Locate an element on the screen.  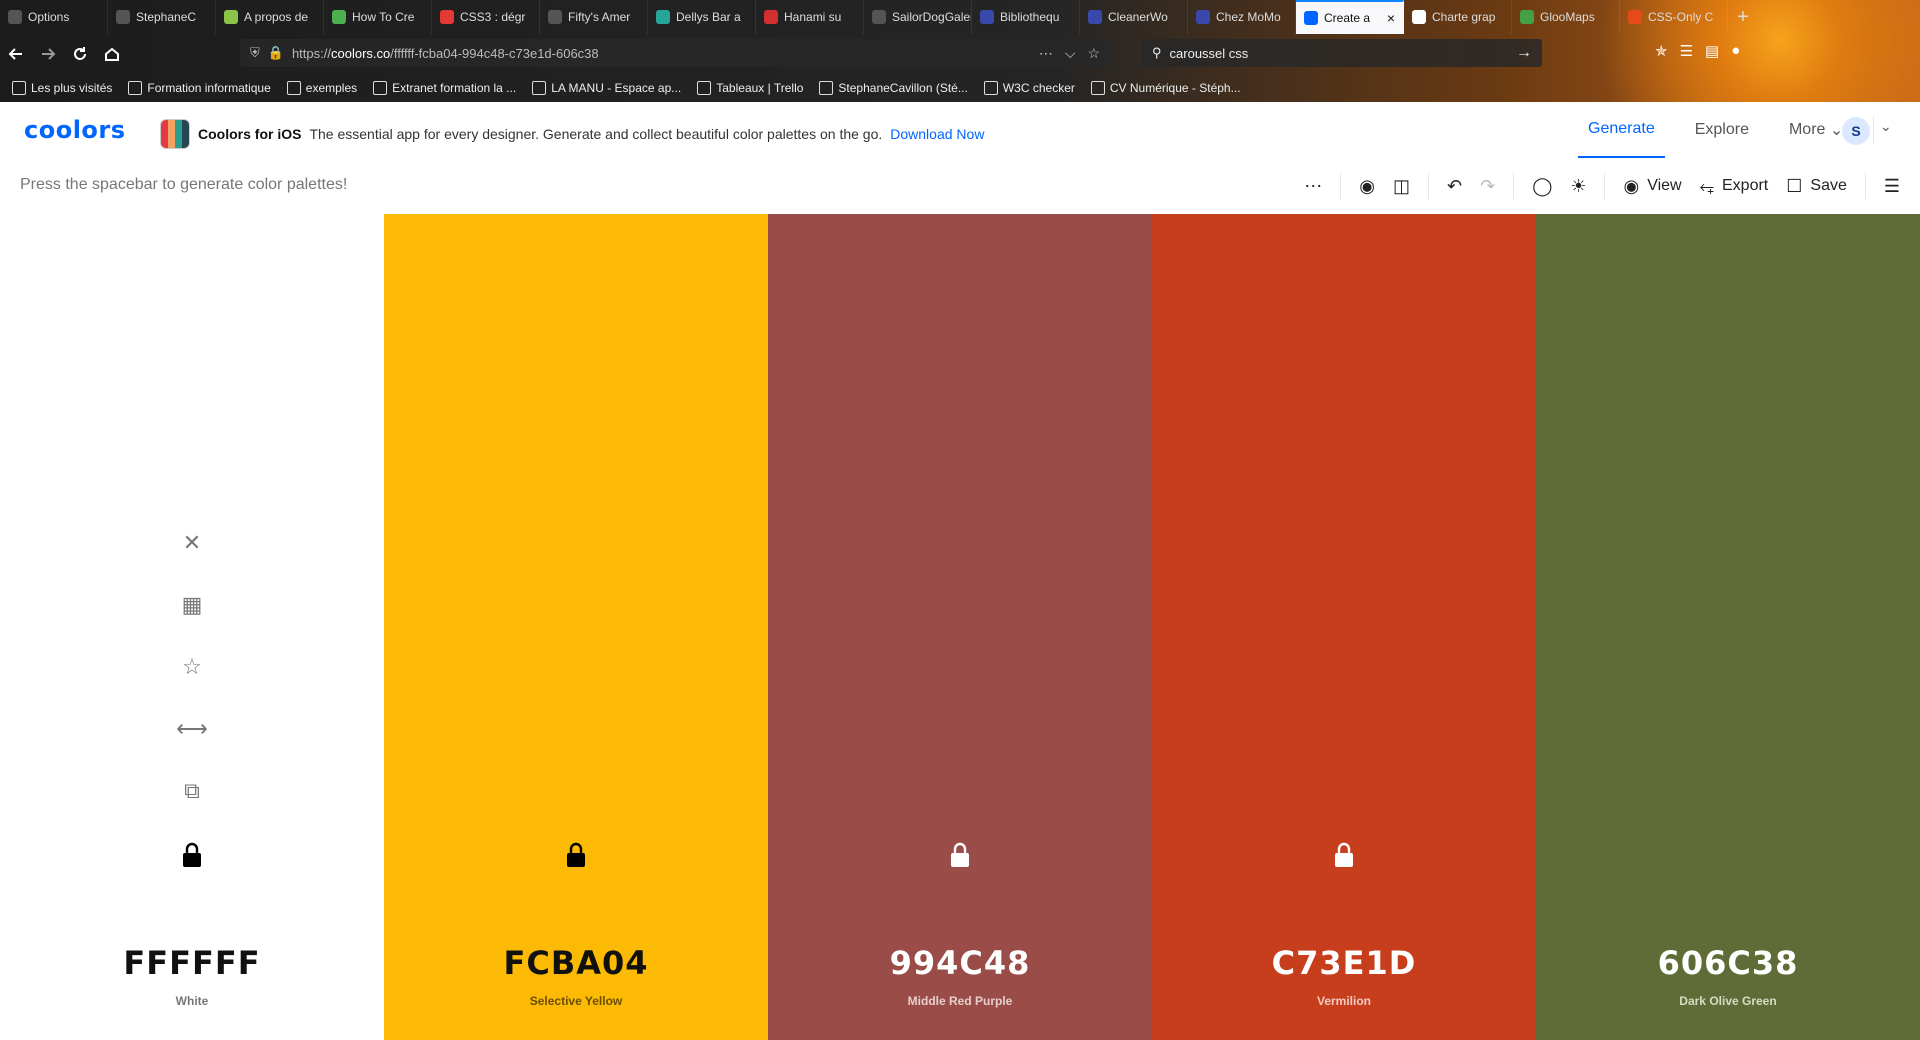
more-options-icon: ⋯ is located at coordinates (1313, 186).